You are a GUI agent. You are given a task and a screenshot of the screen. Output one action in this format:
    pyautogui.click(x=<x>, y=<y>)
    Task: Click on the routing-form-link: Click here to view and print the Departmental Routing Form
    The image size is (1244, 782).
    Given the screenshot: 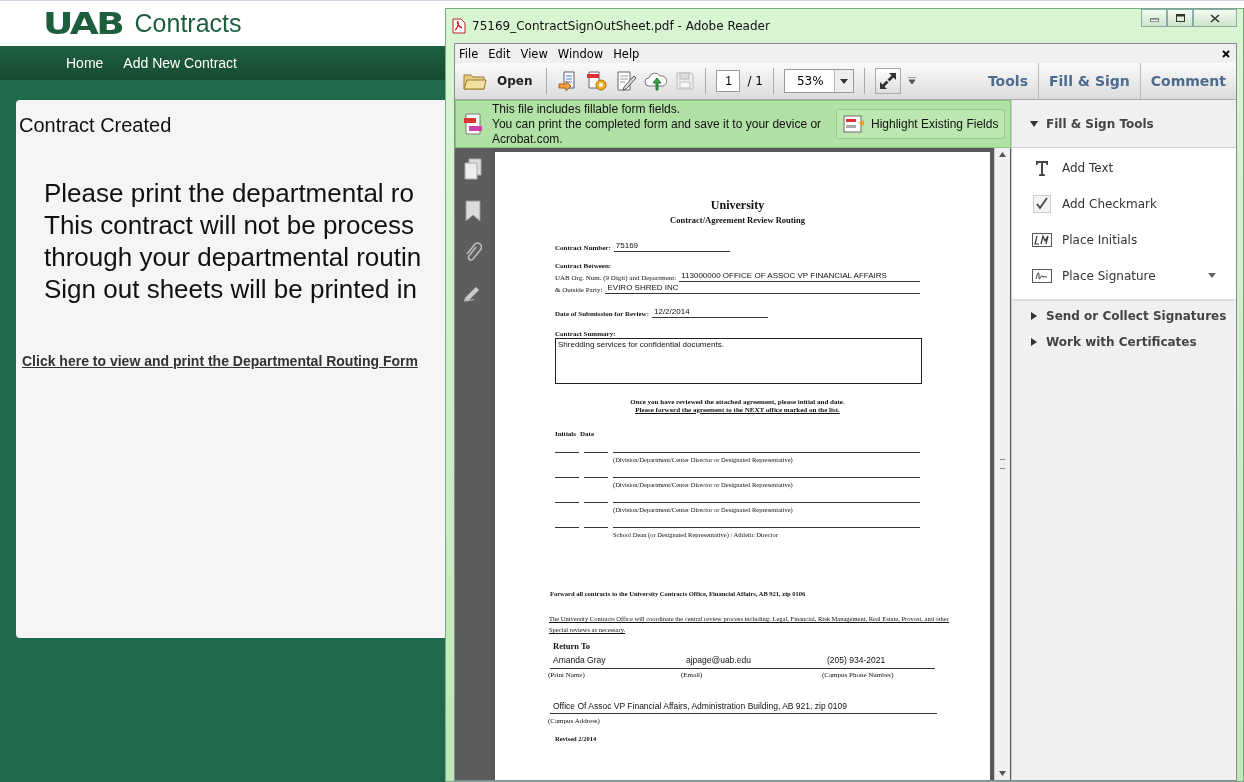 What is the action you would take?
    pyautogui.click(x=220, y=361)
    